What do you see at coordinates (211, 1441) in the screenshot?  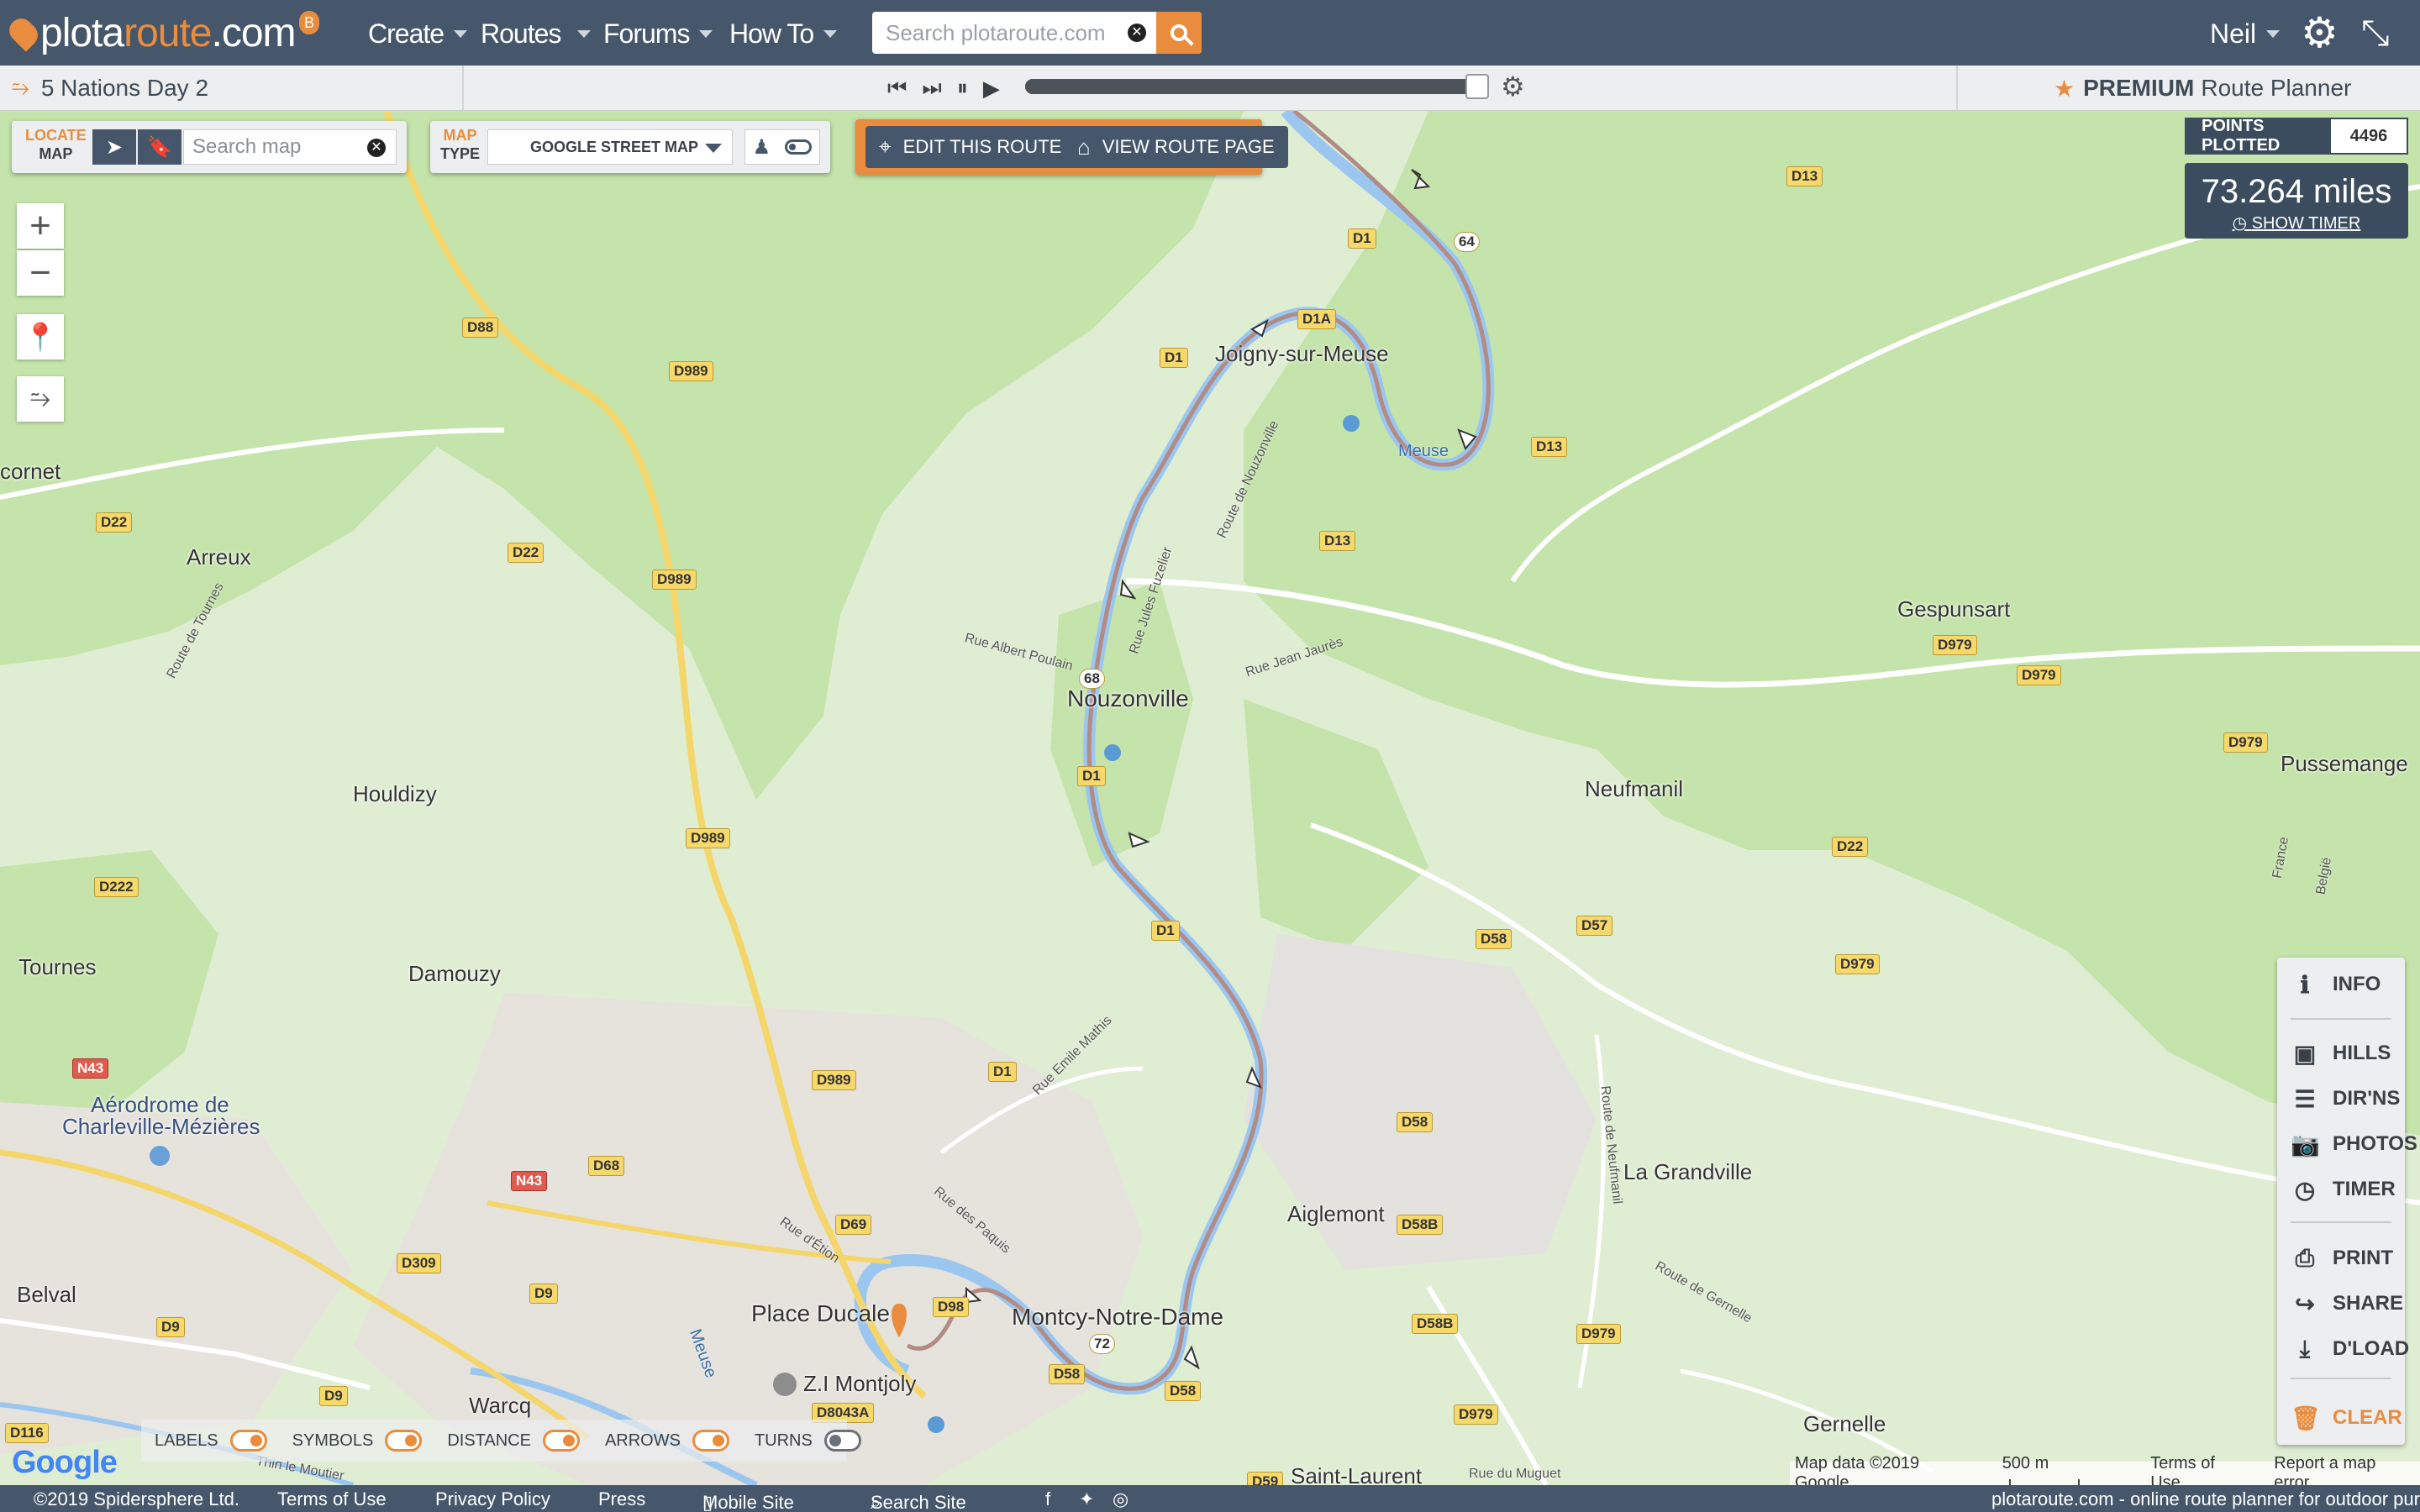 I see `toggle-labels: LABELS` at bounding box center [211, 1441].